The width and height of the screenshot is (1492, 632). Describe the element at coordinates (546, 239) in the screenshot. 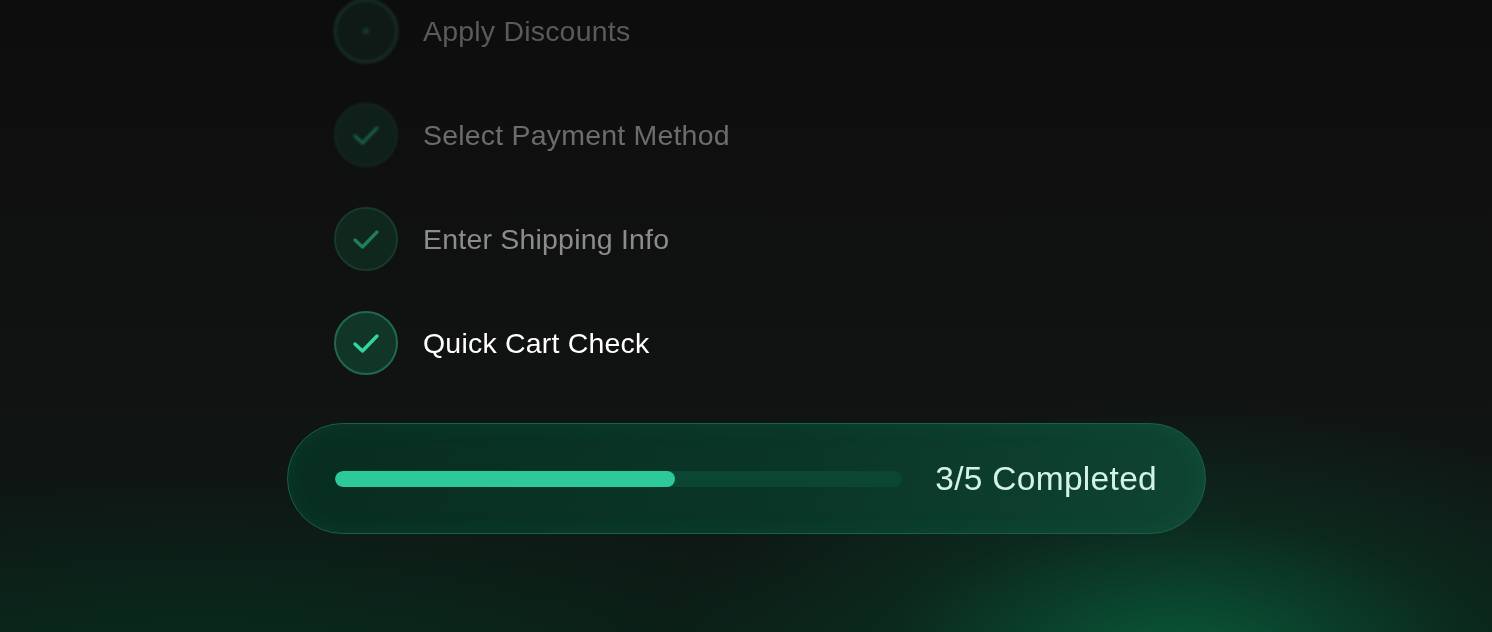

I see `step-label: Enter Shipping Info` at that location.